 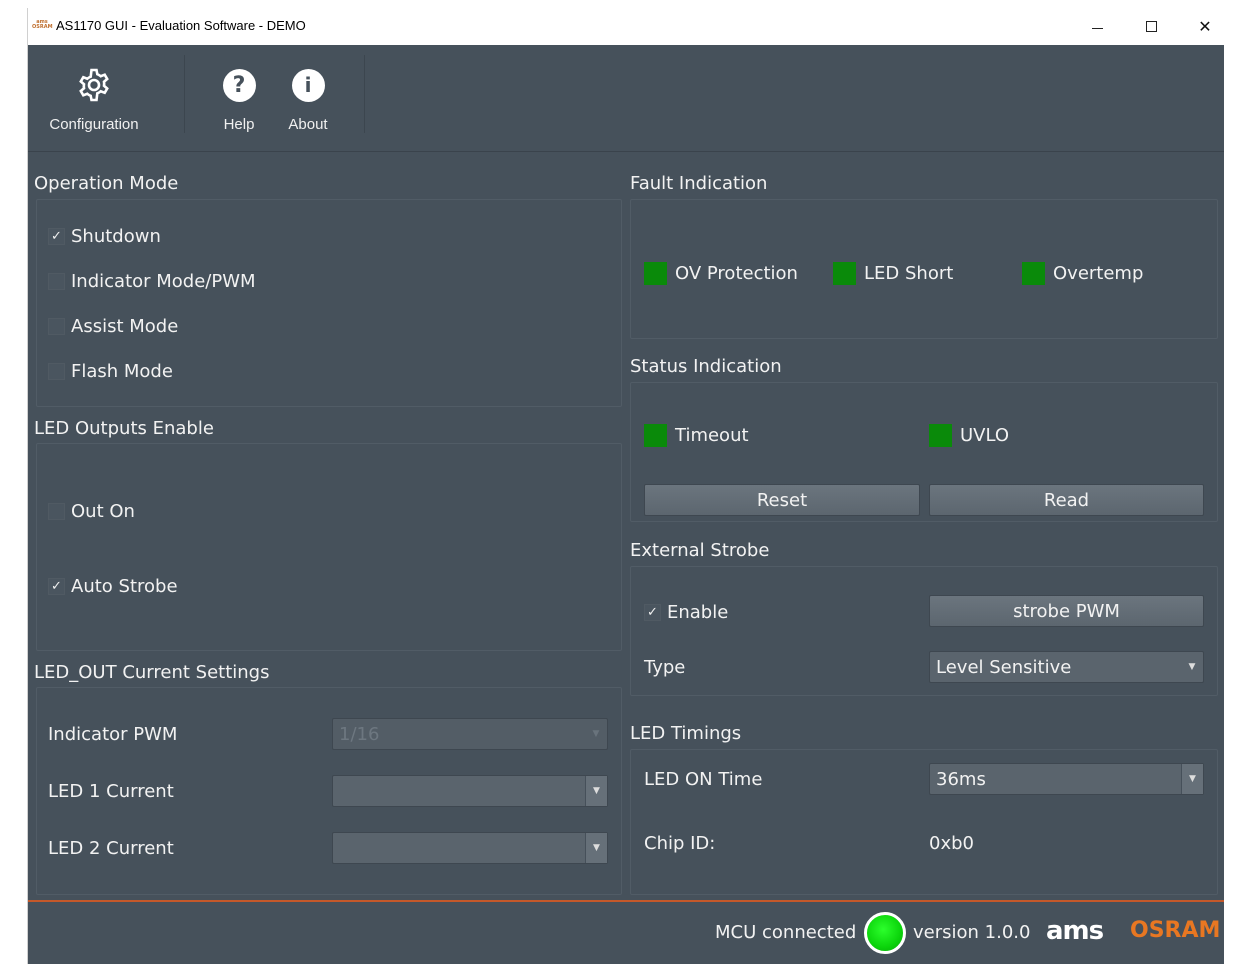 I want to click on help-button: ? Help, so click(x=239, y=93).